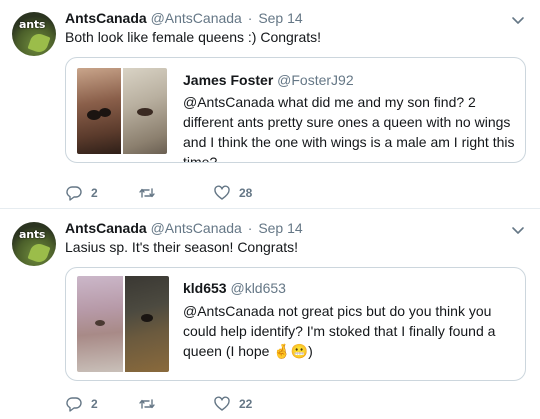 The width and height of the screenshot is (540, 419). What do you see at coordinates (182, 247) in the screenshot?
I see `tweet-text: Lasius sp. It's their season! Congrats!` at bounding box center [182, 247].